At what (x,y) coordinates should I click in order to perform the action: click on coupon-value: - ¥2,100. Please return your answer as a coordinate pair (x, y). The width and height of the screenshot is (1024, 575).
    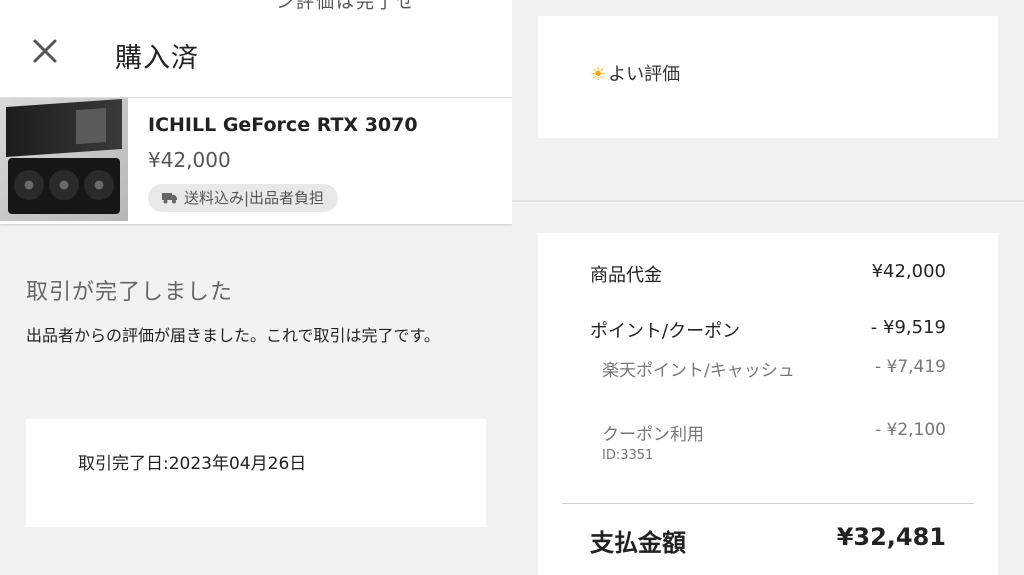
    Looking at the image, I should click on (910, 430).